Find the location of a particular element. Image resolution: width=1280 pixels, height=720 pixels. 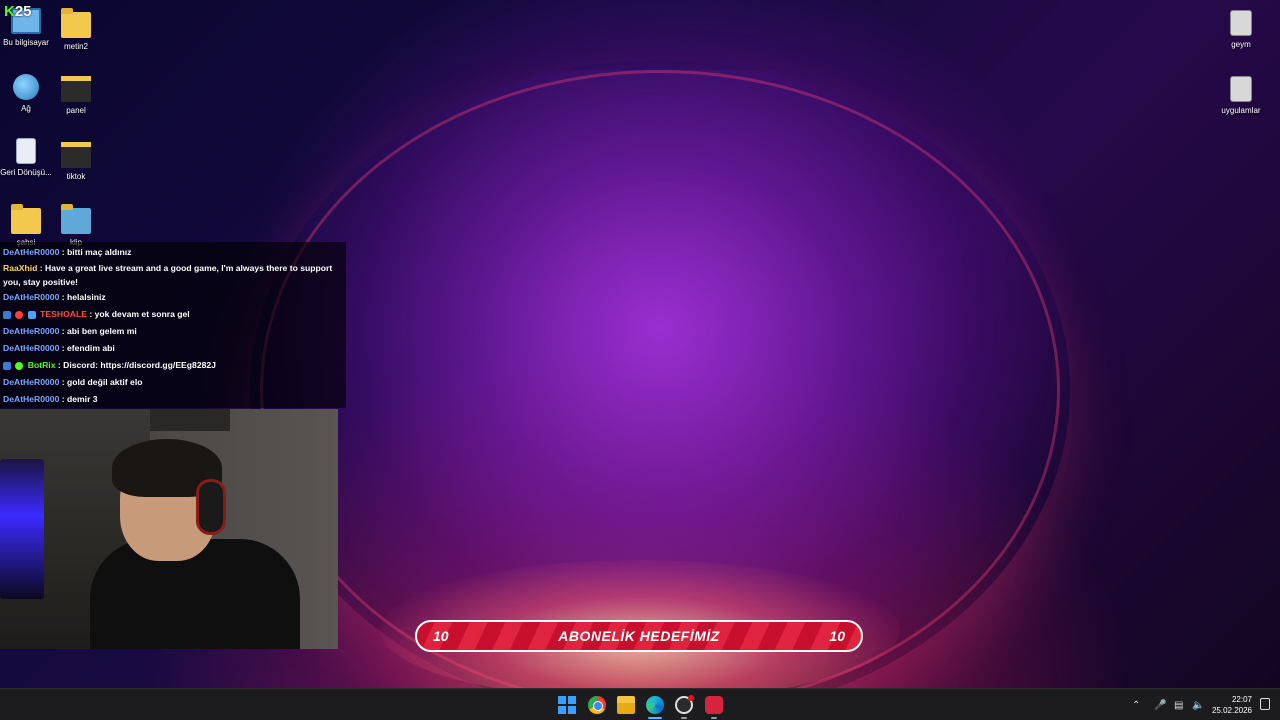

chrome-icon is located at coordinates (597, 705).